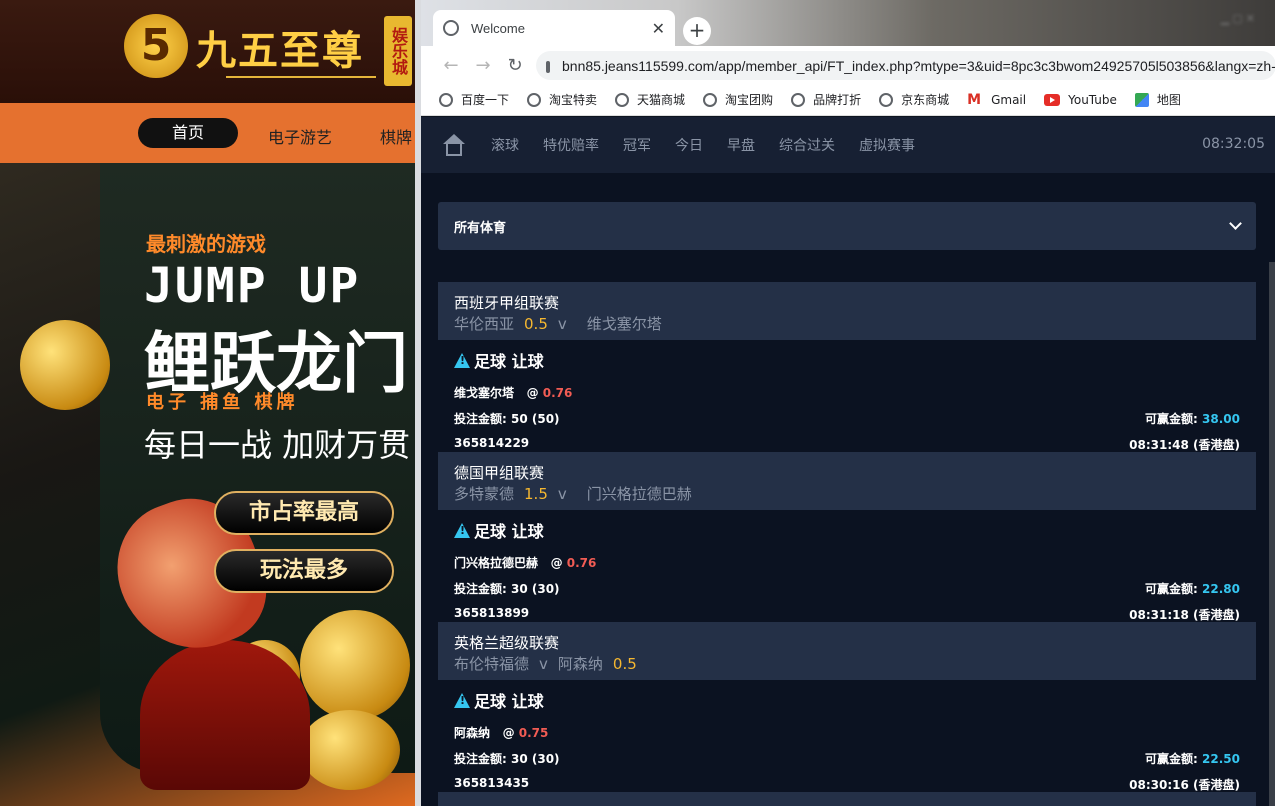 Image resolution: width=1275 pixels, height=806 pixels. What do you see at coordinates (300, 136) in the screenshot?
I see `bg-nav-games: 电子游艺` at bounding box center [300, 136].